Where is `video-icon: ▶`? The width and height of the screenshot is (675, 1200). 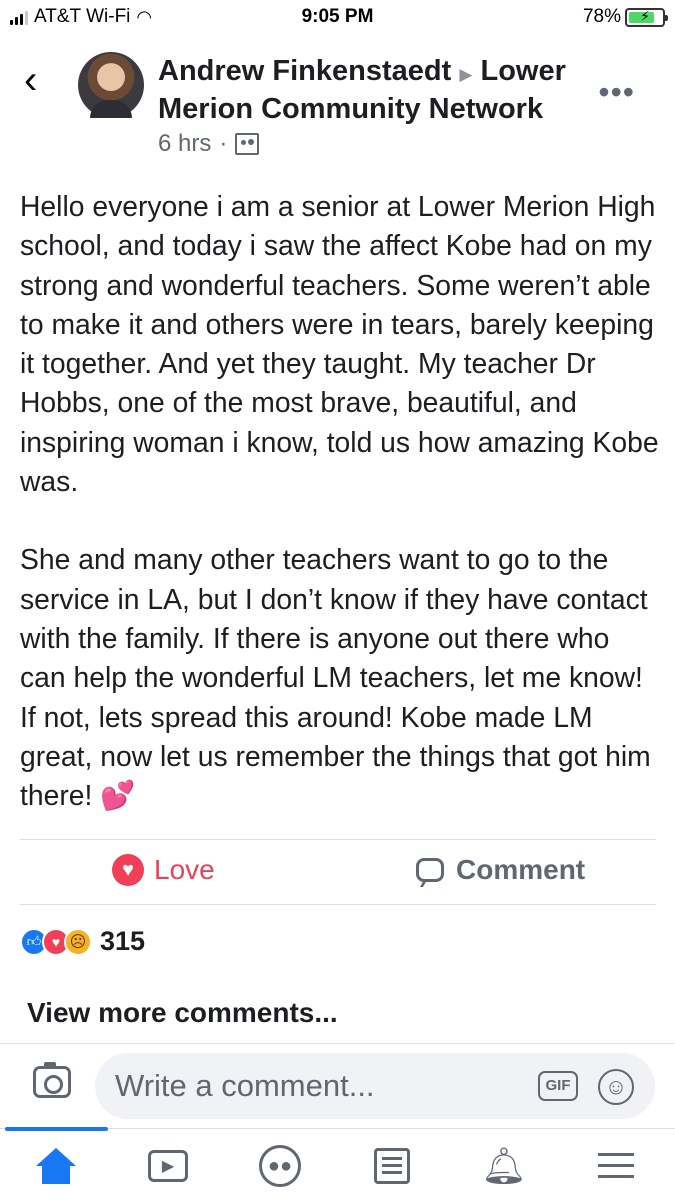
video-icon: ▶ is located at coordinates (168, 1166).